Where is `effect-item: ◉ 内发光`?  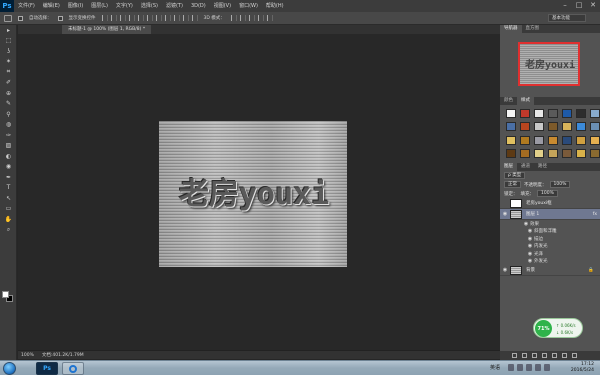 effect-item: ◉ 内发光 is located at coordinates (550, 247).